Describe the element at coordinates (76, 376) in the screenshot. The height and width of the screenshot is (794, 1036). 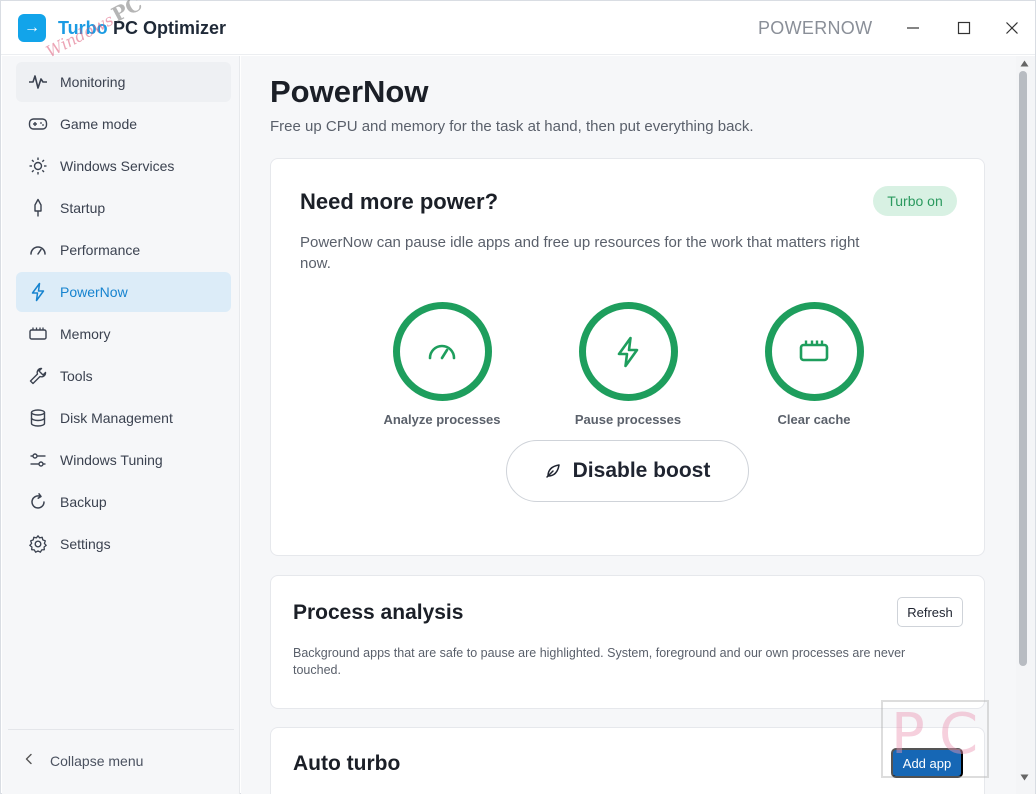
I see `sidebar-item-label: Tools` at that location.